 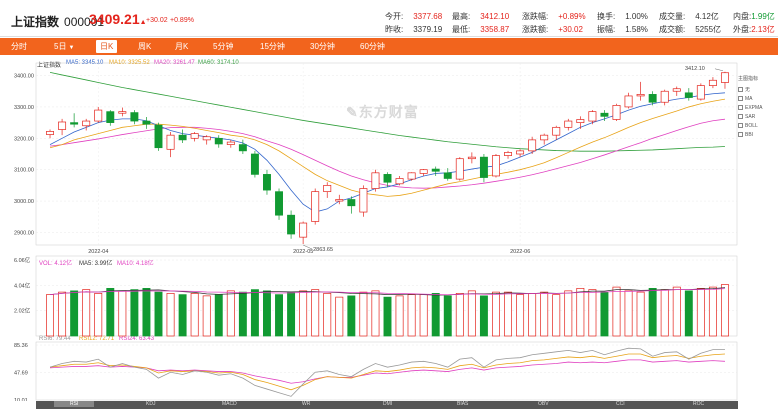 I want to click on change-amount: +30.02, so click(x=157, y=20).